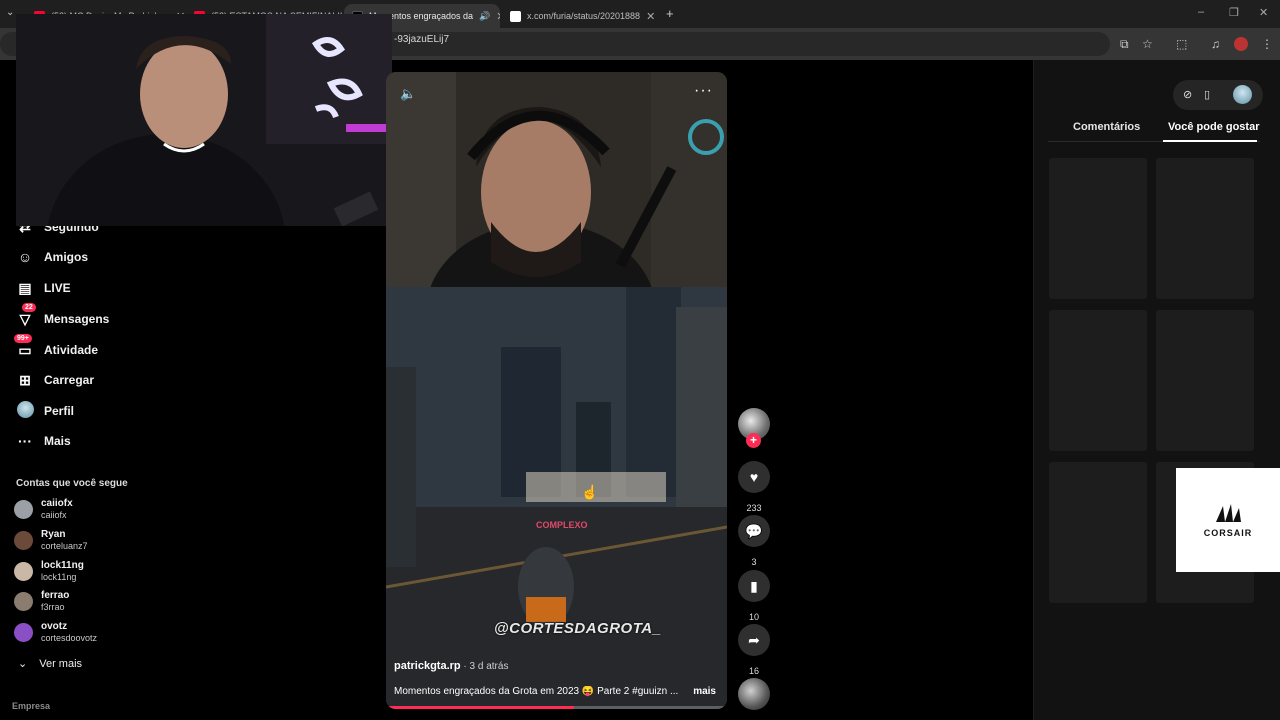 Image resolution: width=1280 pixels, height=720 pixels. I want to click on caption-more-button: mais, so click(704, 691).